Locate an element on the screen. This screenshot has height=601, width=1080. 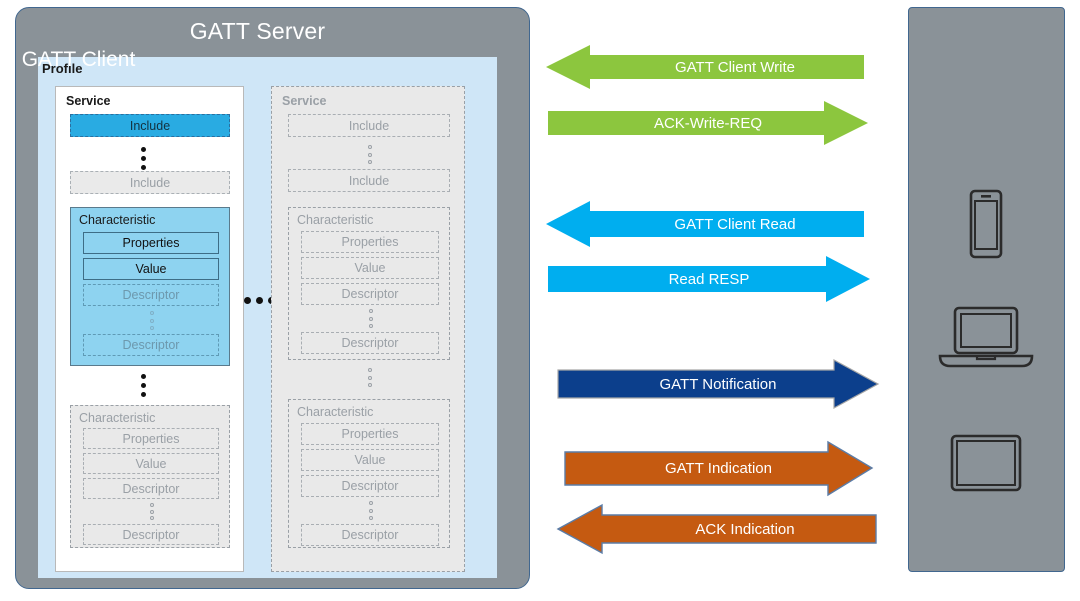
descriptor-box-2-1-2: Descriptor is located at coordinates (370, 343).